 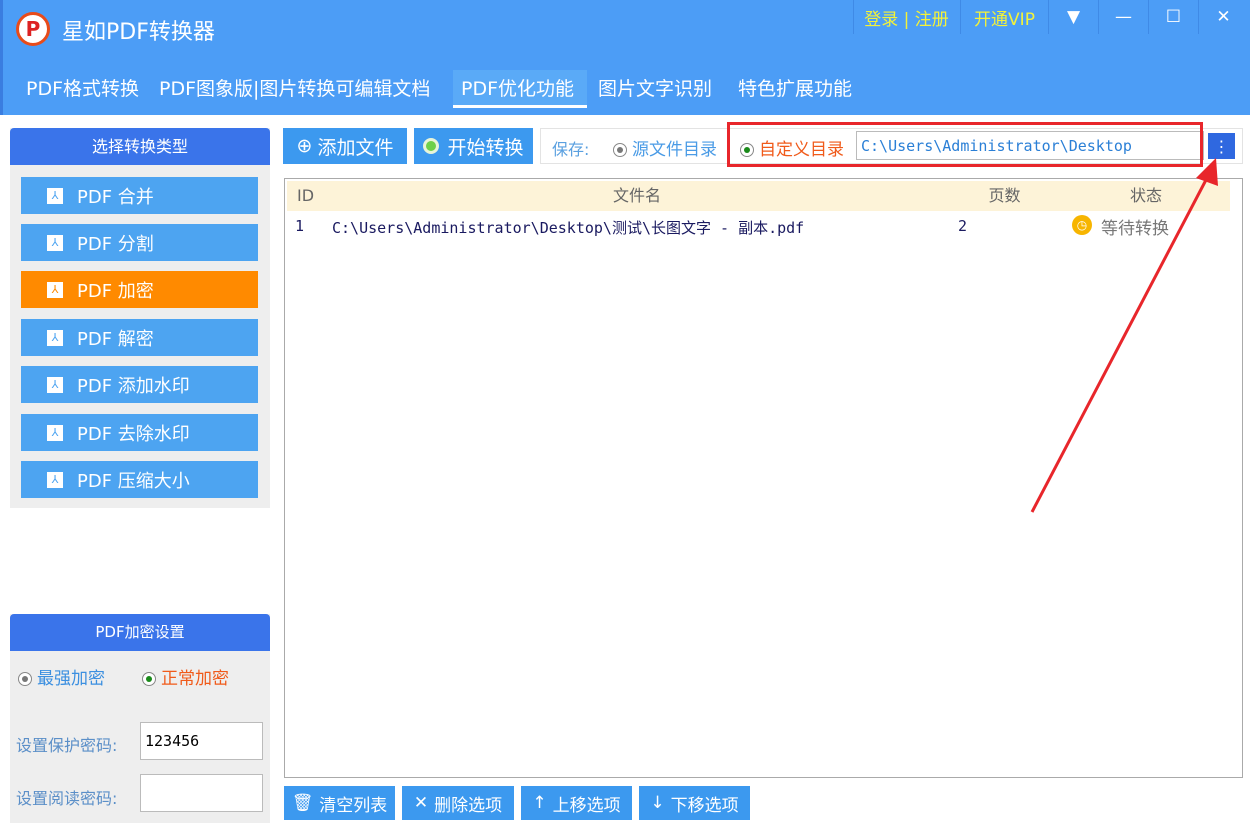 I want to click on annotation-arrow-icon, so click(x=1124, y=335).